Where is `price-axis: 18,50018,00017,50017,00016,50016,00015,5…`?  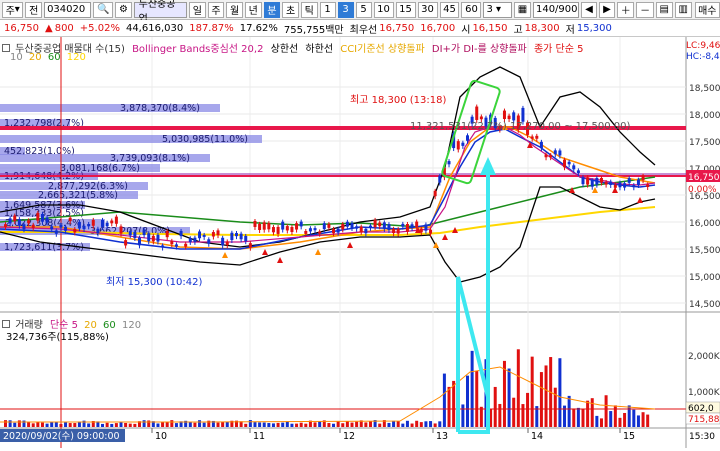 price-axis: 18,50018,00017,50017,00016,50016,00015,5… is located at coordinates (704, 197).